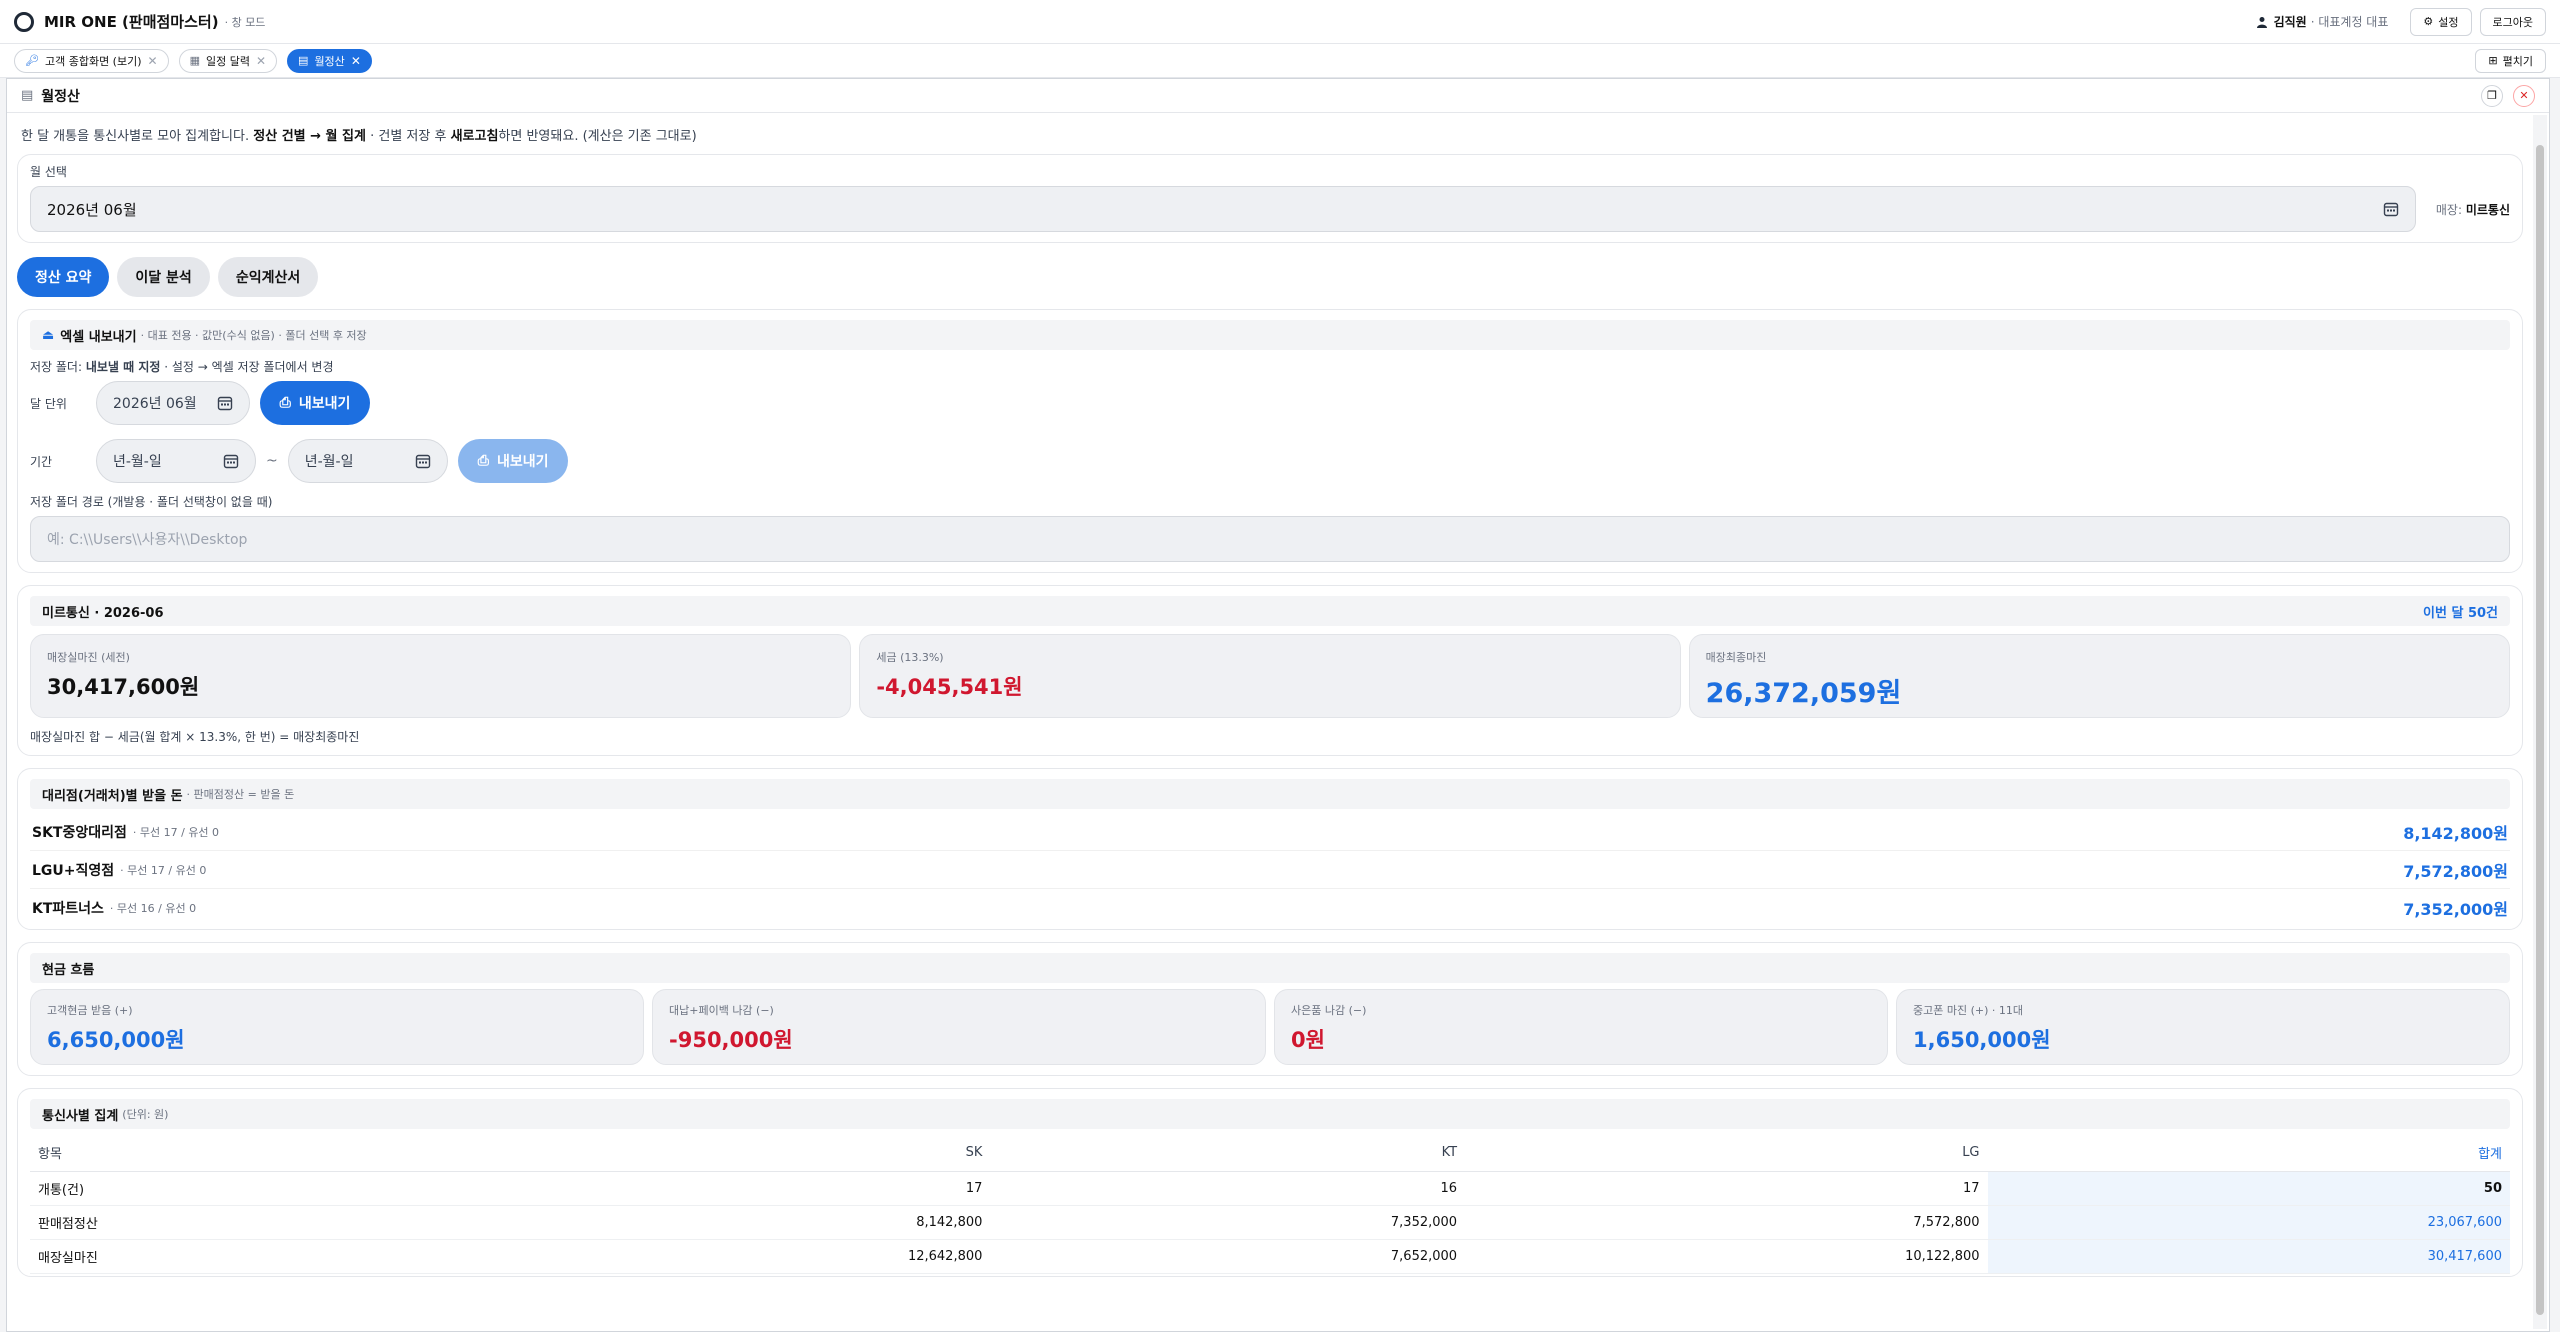 The height and width of the screenshot is (1332, 2560). What do you see at coordinates (79, 832) in the screenshot?
I see `agency-name: SKT중앙대리점` at bounding box center [79, 832].